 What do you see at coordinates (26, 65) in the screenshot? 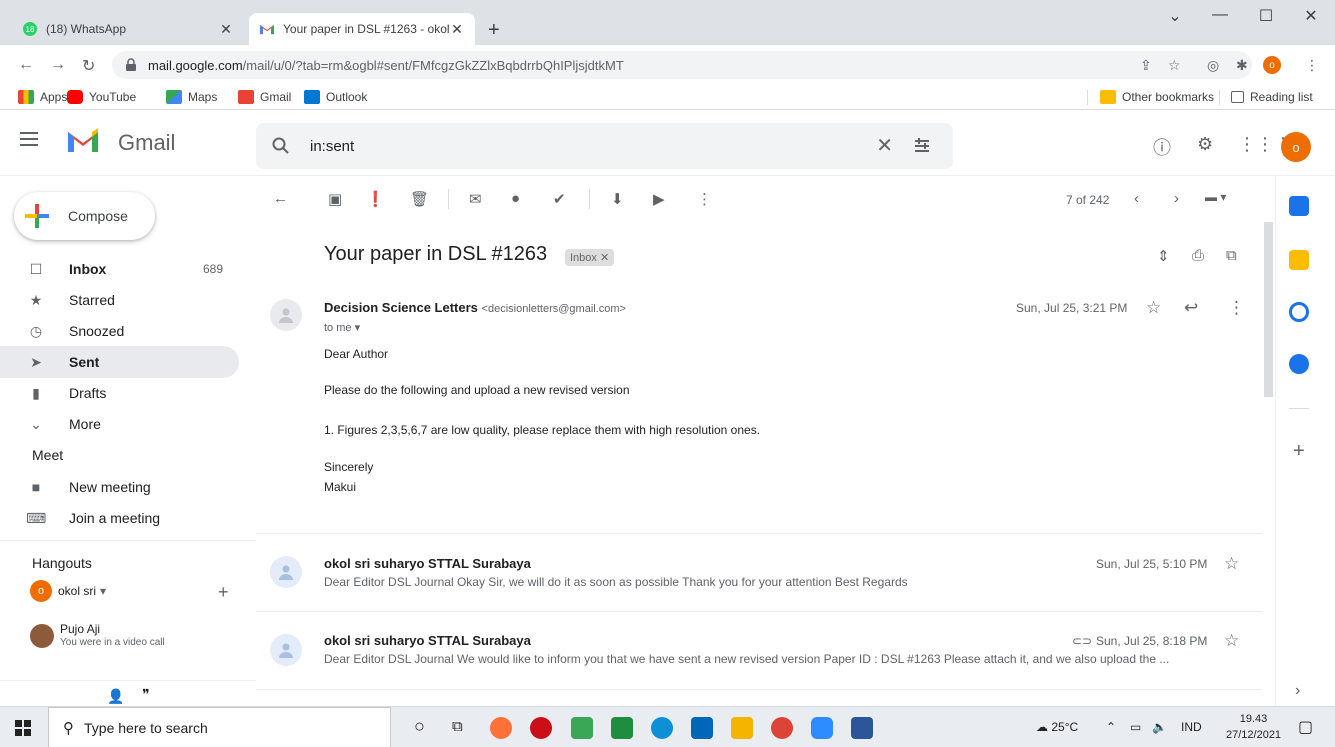
I see `back-icon: ←` at bounding box center [26, 65].